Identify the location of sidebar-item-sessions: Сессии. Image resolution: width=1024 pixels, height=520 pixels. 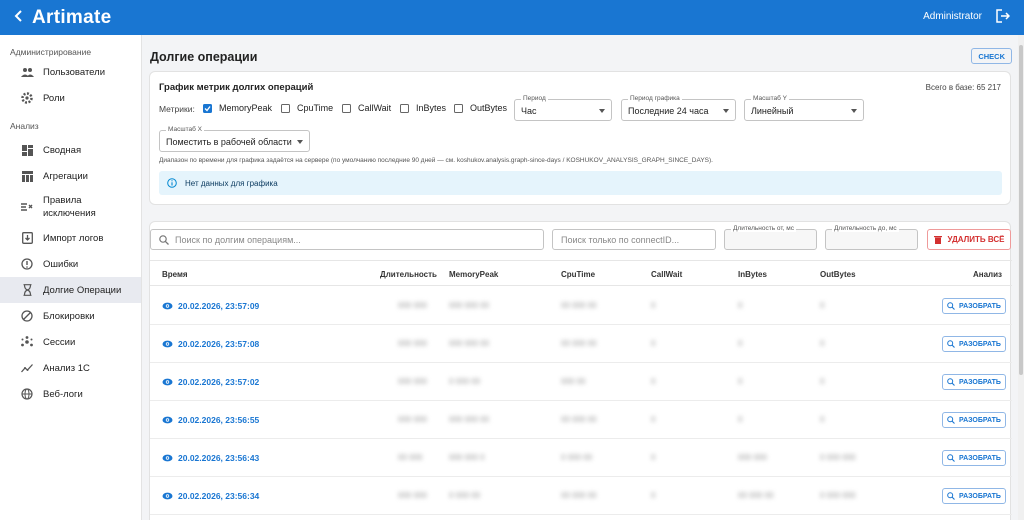
(70, 342).